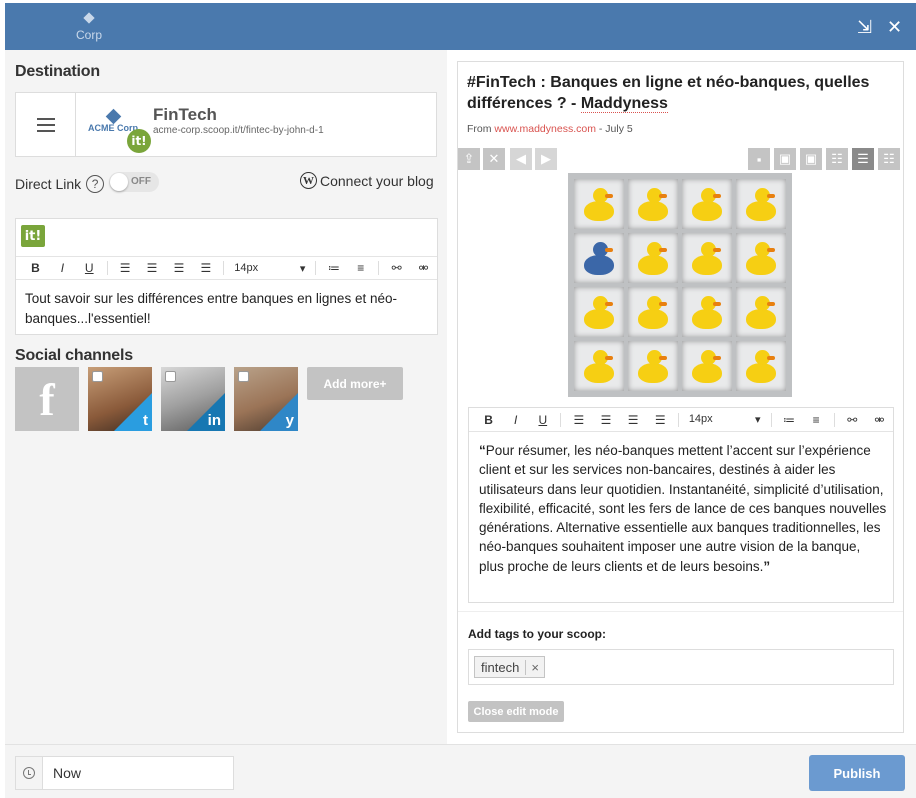 Image resolution: width=916 pixels, height=798 pixels. What do you see at coordinates (614, 129) in the screenshot?
I see `article-date: - July 5` at bounding box center [614, 129].